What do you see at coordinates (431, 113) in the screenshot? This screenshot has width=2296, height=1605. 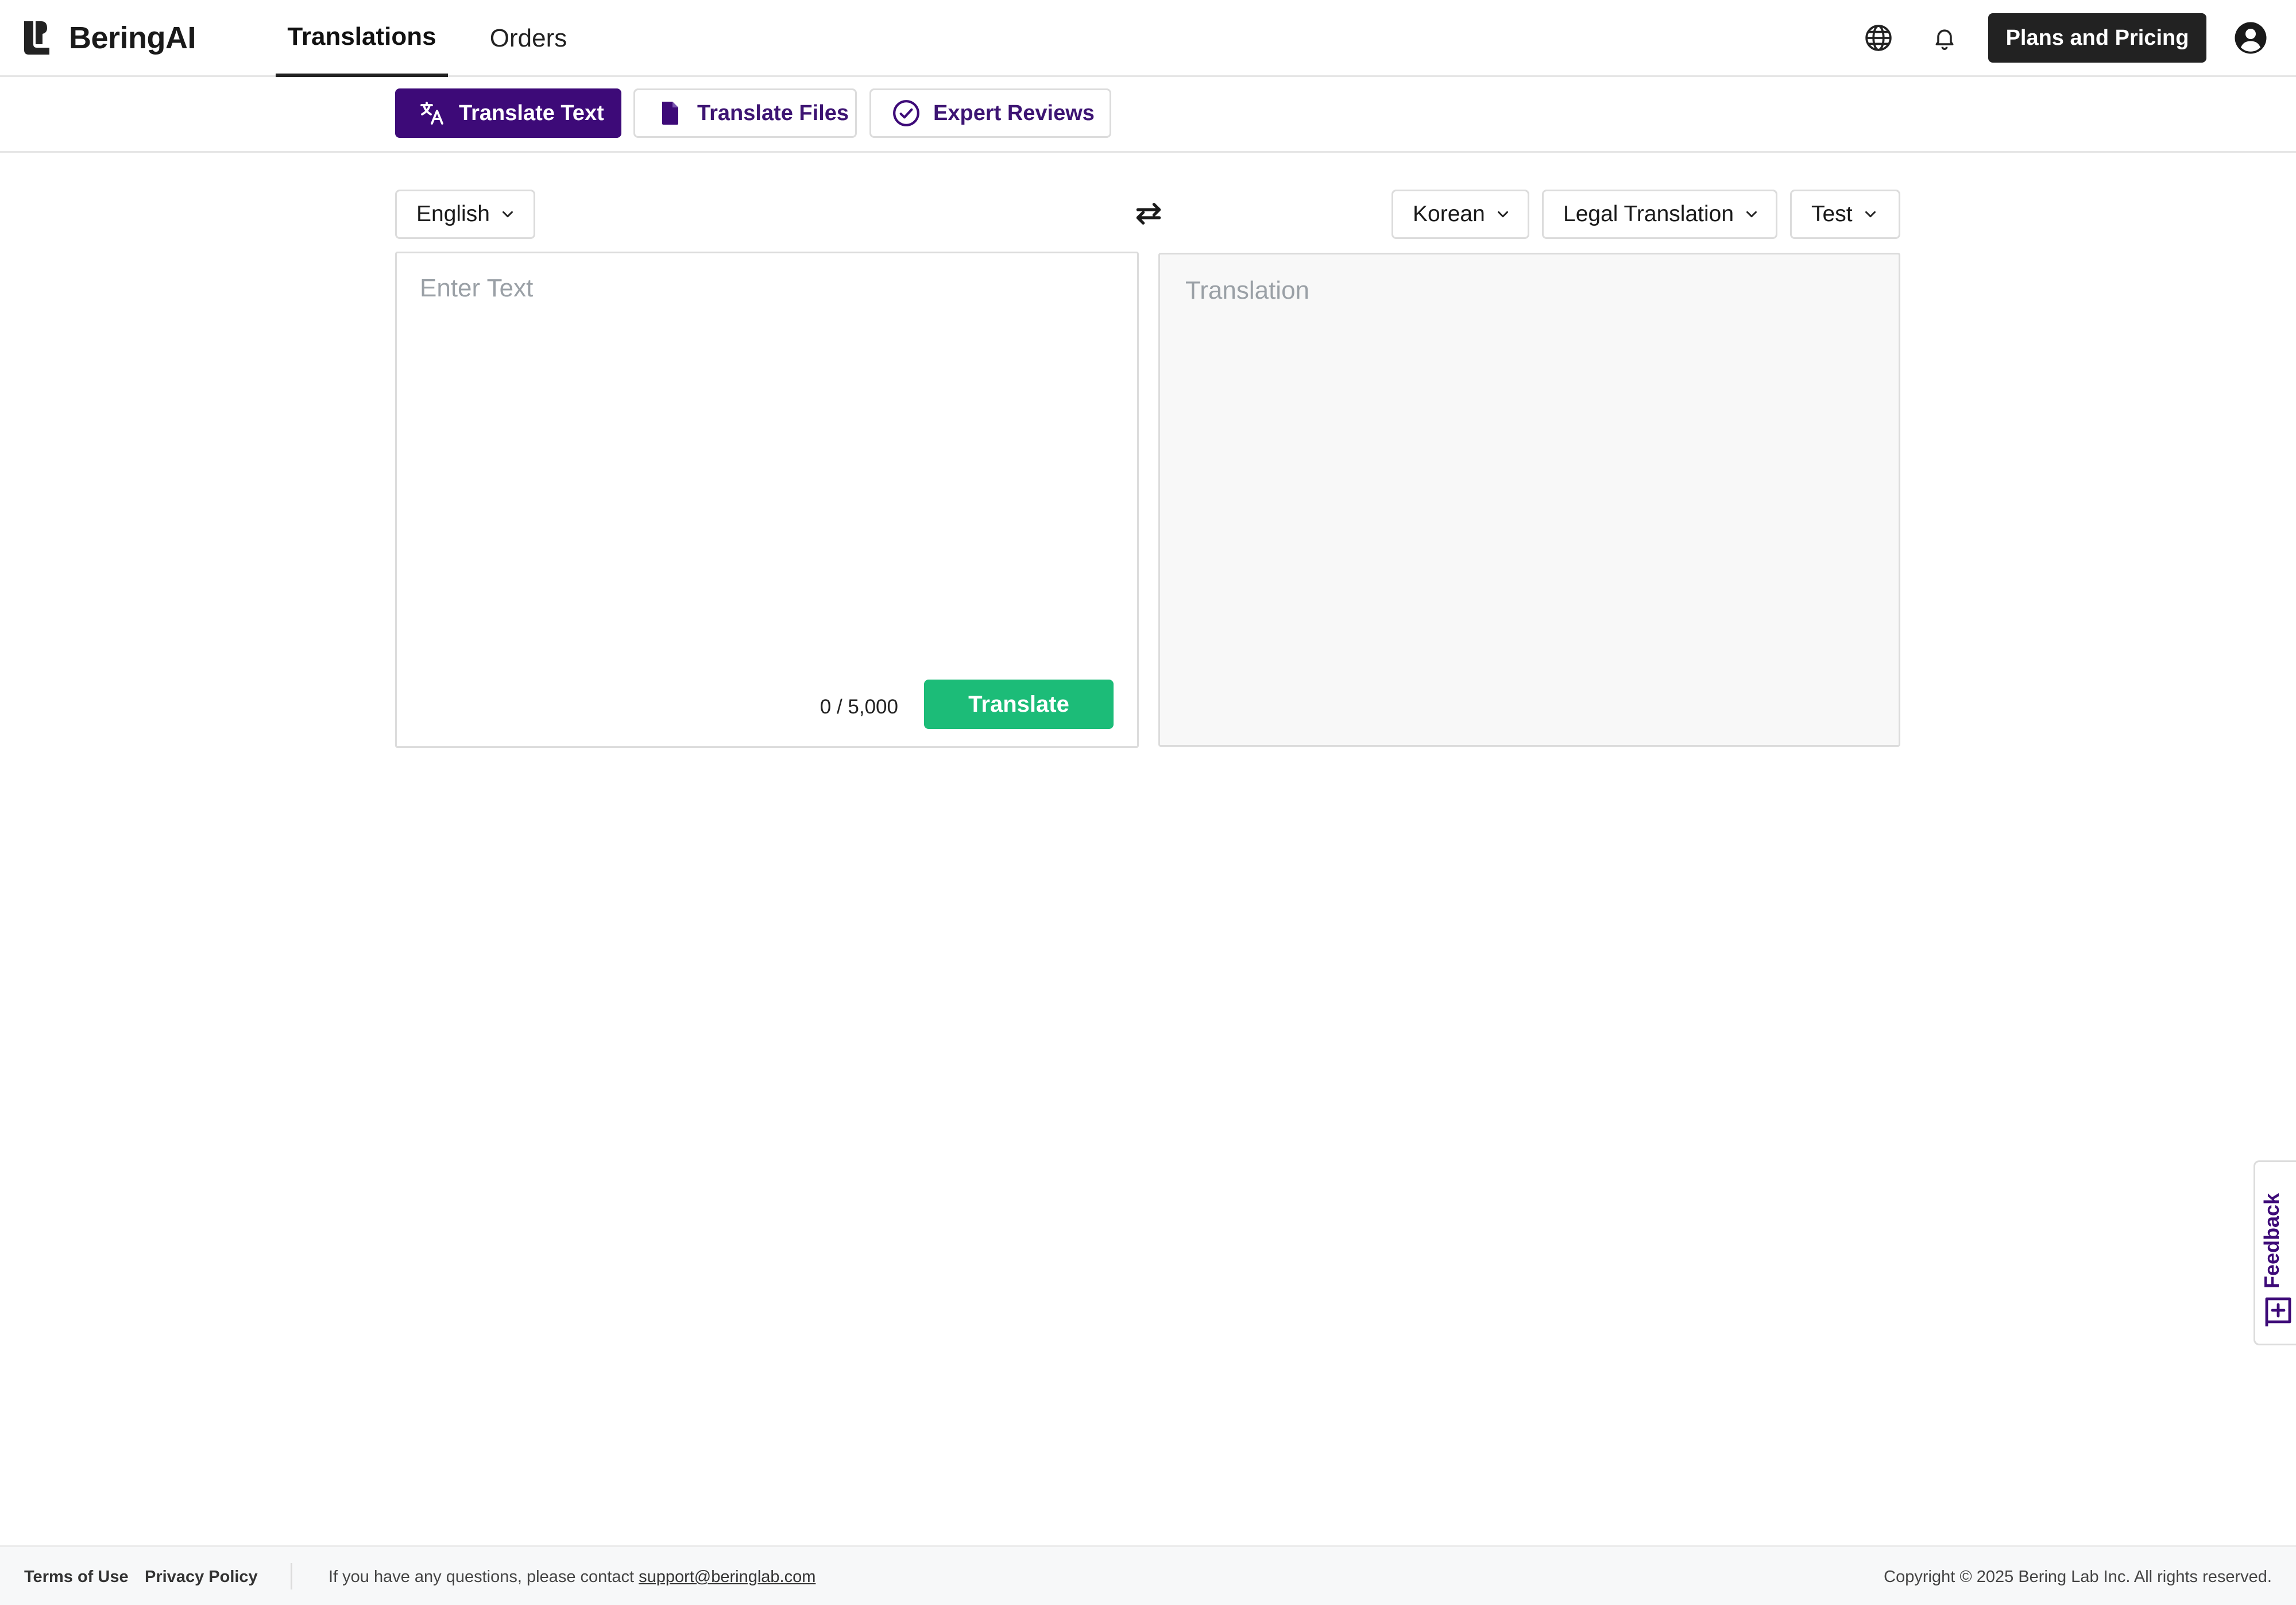 I see `translate-icon` at bounding box center [431, 113].